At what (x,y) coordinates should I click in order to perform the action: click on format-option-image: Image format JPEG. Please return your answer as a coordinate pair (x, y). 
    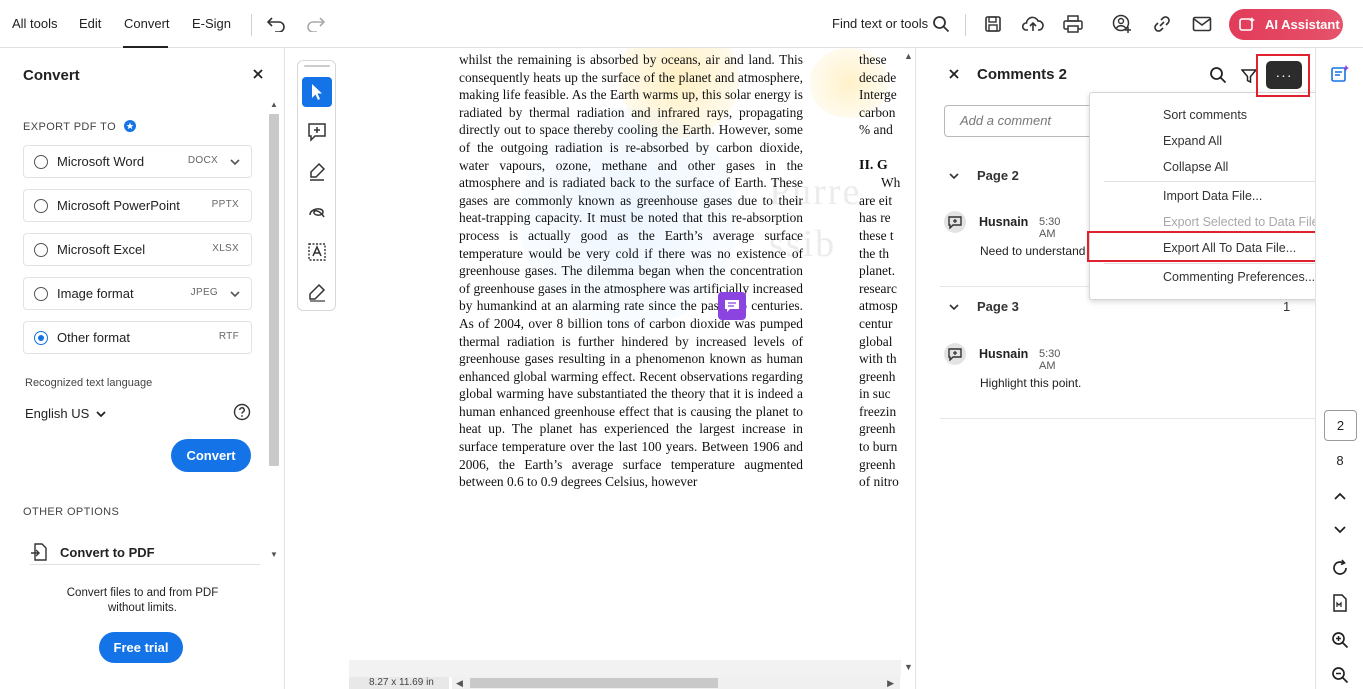
    Looking at the image, I should click on (137, 293).